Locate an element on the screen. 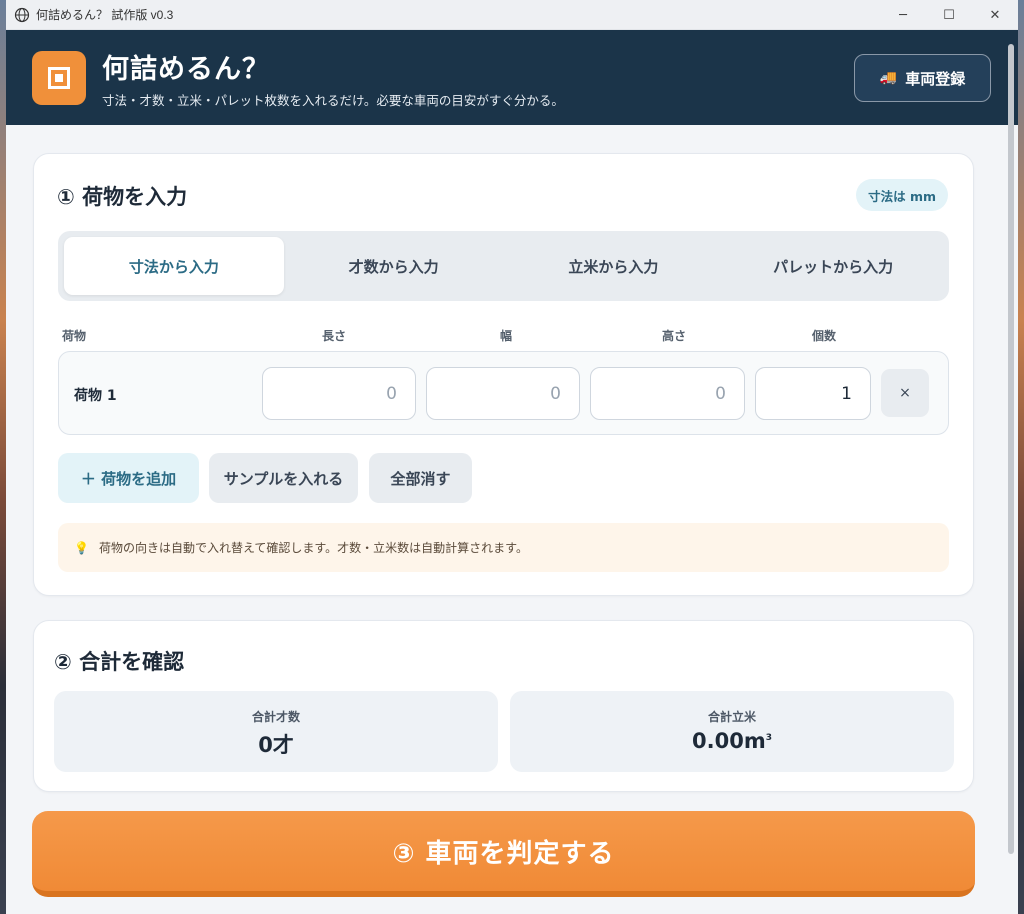 This screenshot has height=914, width=1024. add-cargo-button: ＋ 荷物を追加 is located at coordinates (128, 478).